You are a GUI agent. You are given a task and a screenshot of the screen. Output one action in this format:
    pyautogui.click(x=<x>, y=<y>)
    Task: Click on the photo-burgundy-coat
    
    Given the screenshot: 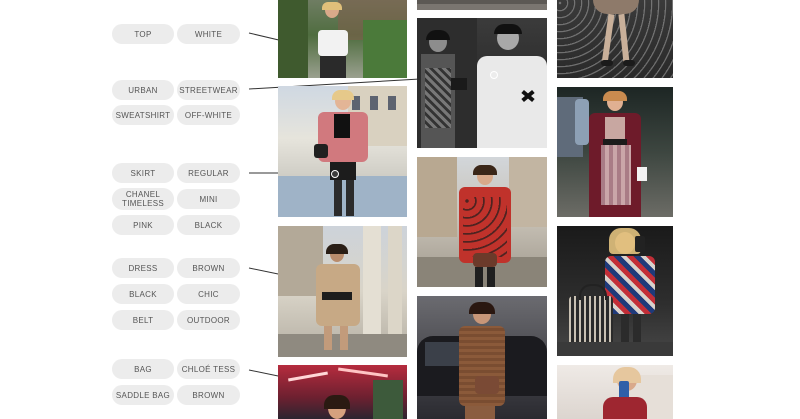 What is the action you would take?
    pyautogui.click(x=615, y=152)
    